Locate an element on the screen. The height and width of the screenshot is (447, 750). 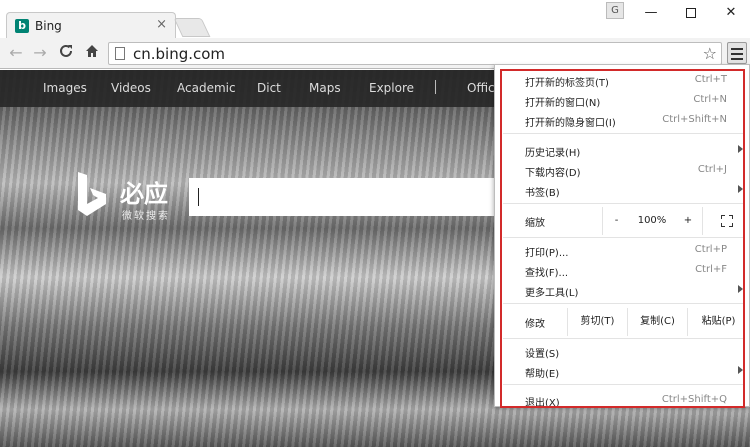
tab-close-icon: × is located at coordinates (161, 24).